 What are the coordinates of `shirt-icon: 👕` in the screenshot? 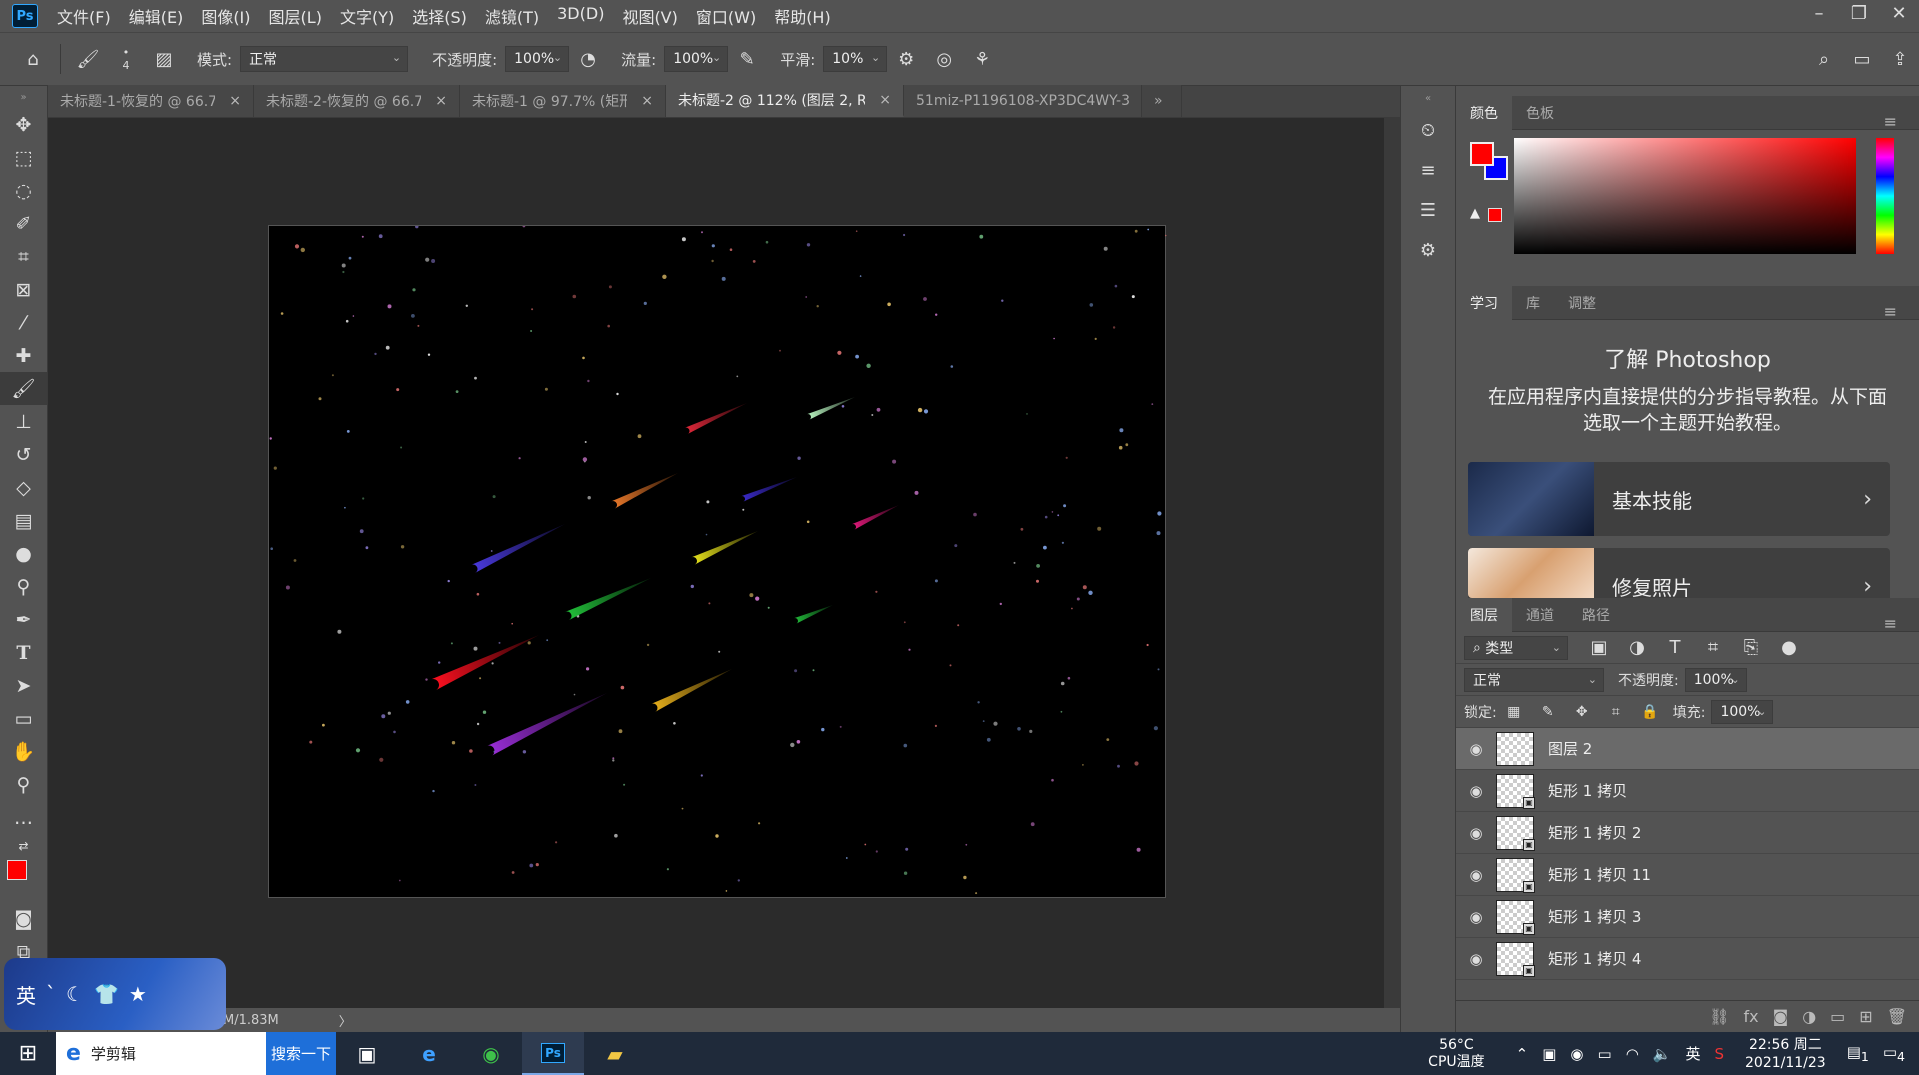 It's located at (106, 994).